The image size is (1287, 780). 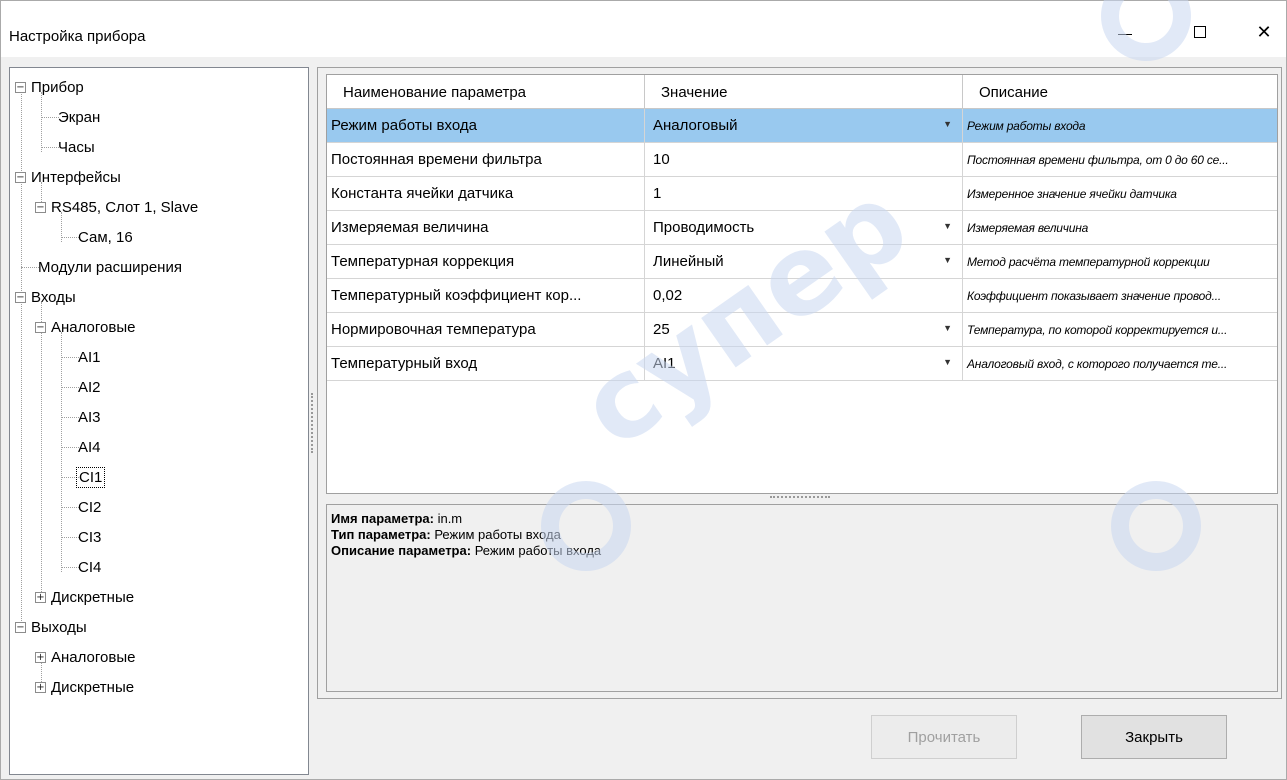 What do you see at coordinates (661, 329) in the screenshot?
I see `param-value: 25` at bounding box center [661, 329].